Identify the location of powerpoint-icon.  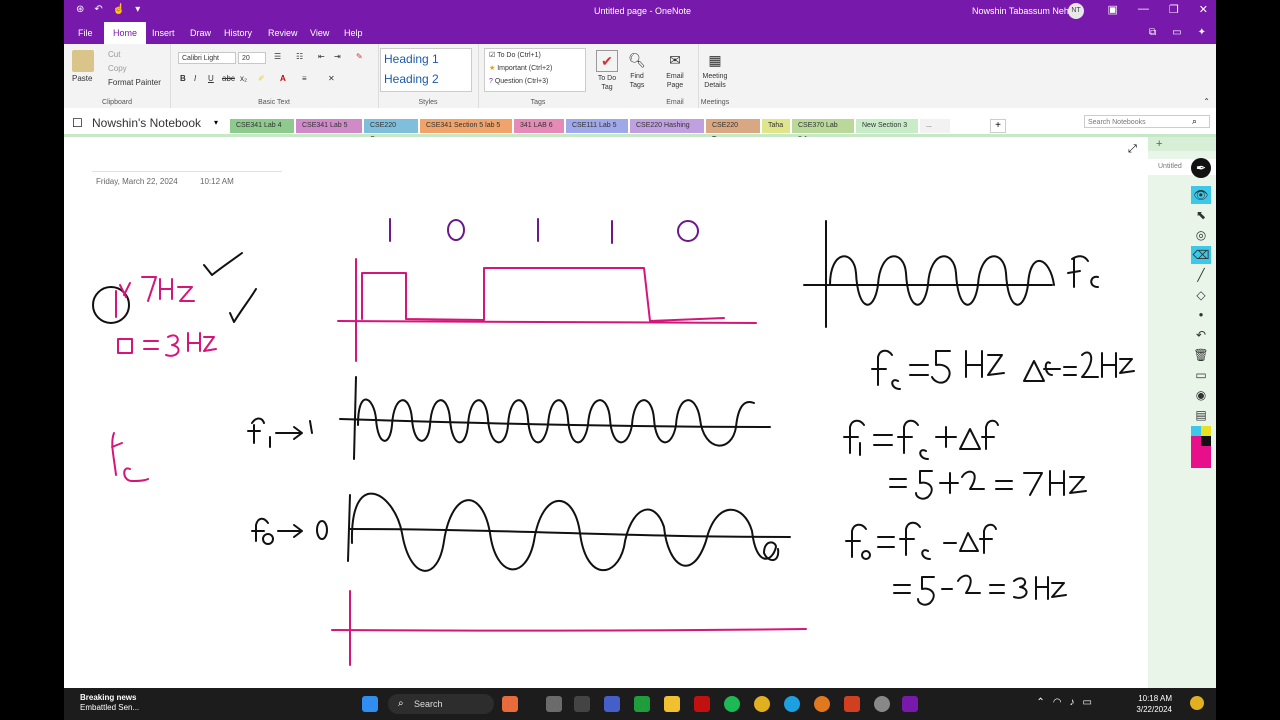
(852, 704).